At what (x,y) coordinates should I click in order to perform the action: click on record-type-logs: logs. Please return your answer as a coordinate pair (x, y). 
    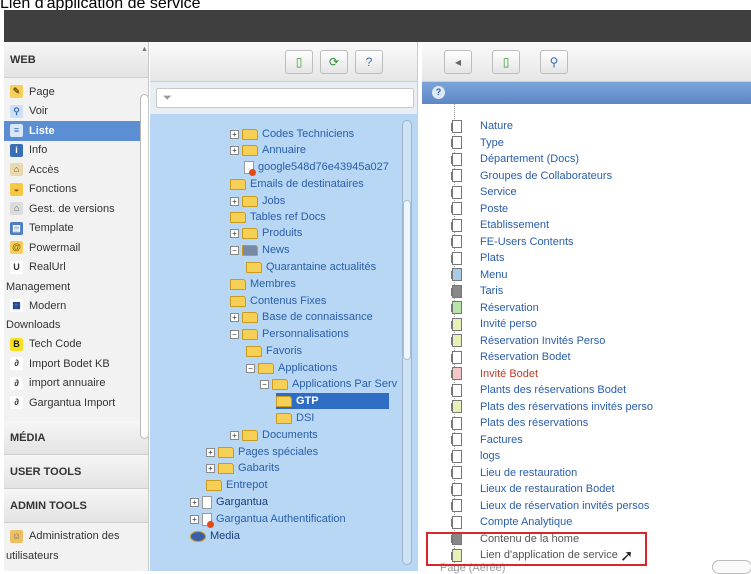
    Looking at the image, I should click on (475, 456).